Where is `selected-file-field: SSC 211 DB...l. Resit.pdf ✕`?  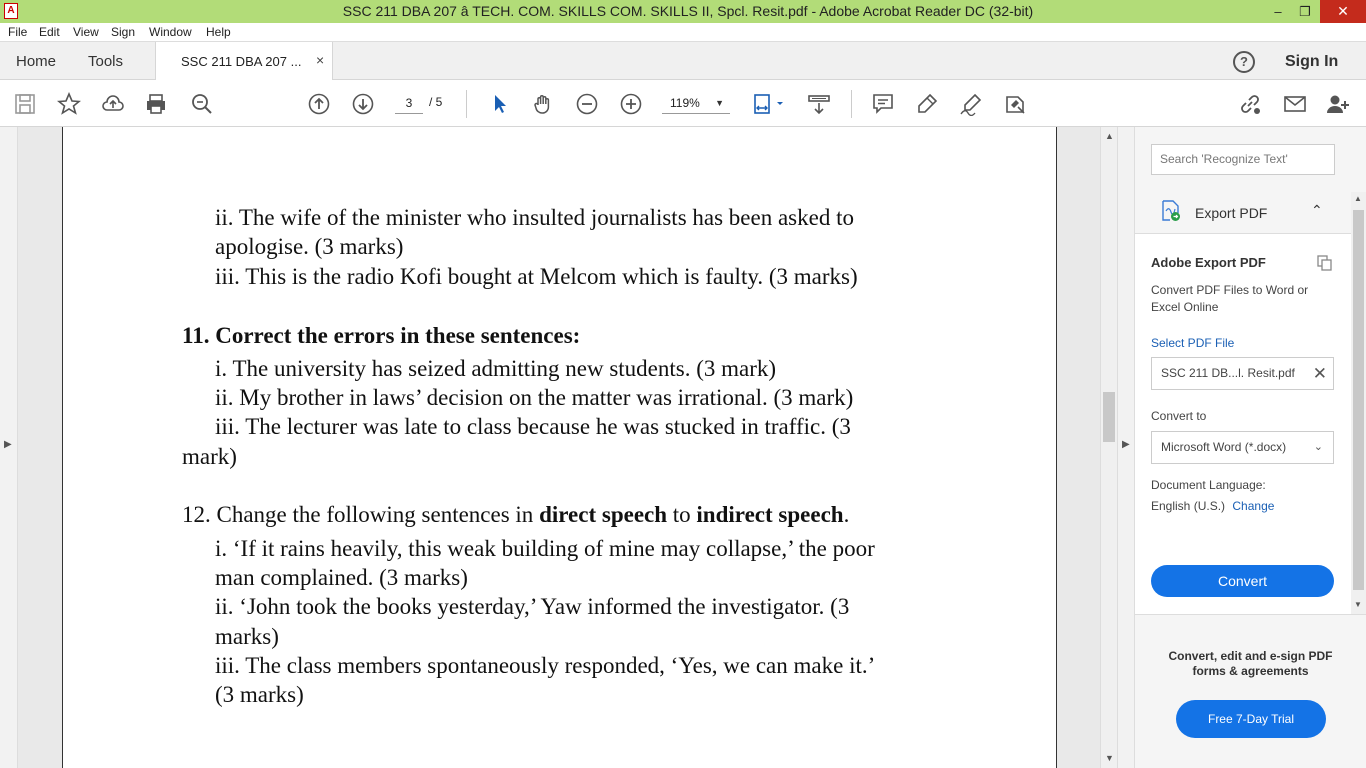 selected-file-field: SSC 211 DB...l. Resit.pdf ✕ is located at coordinates (1242, 373).